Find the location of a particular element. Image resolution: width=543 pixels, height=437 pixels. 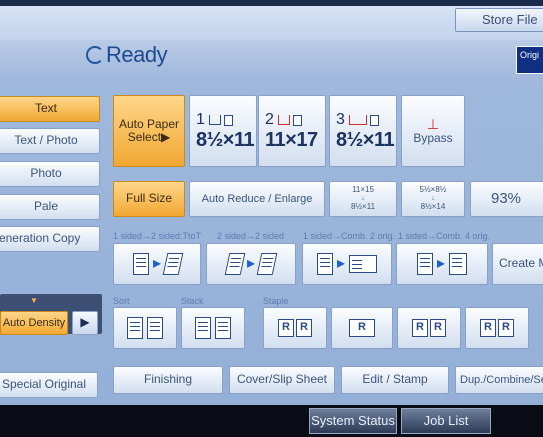

sort-button is located at coordinates (145, 328).